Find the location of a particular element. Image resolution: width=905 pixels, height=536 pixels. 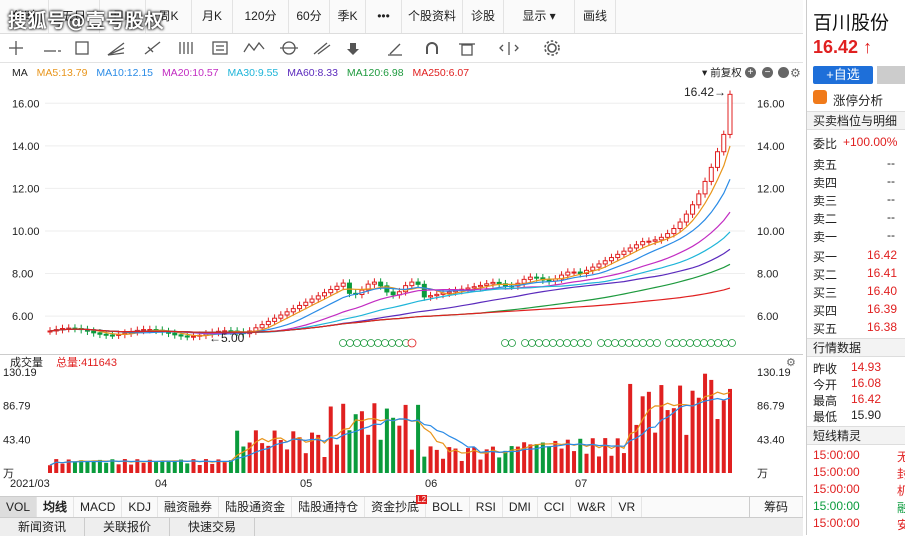

indicator-tab-12: W&R is located at coordinates (592, 507).